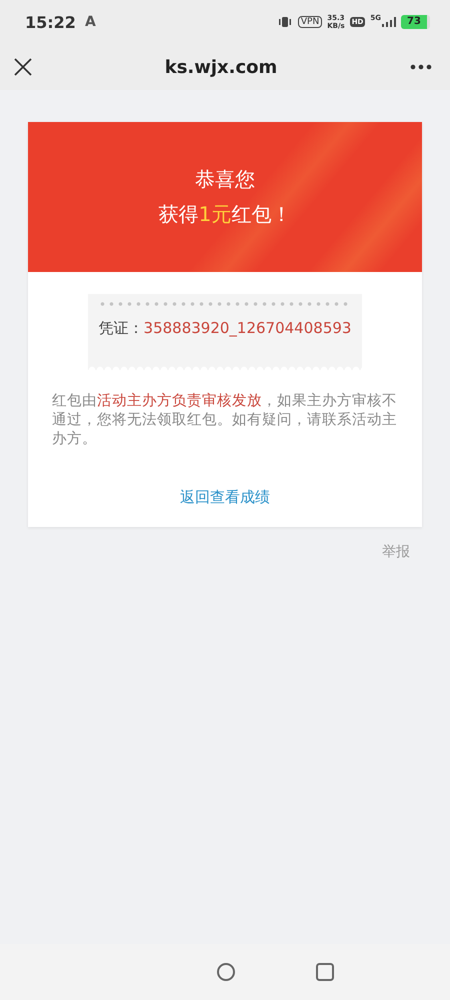  What do you see at coordinates (396, 552) in the screenshot?
I see `report-link: 举报` at bounding box center [396, 552].